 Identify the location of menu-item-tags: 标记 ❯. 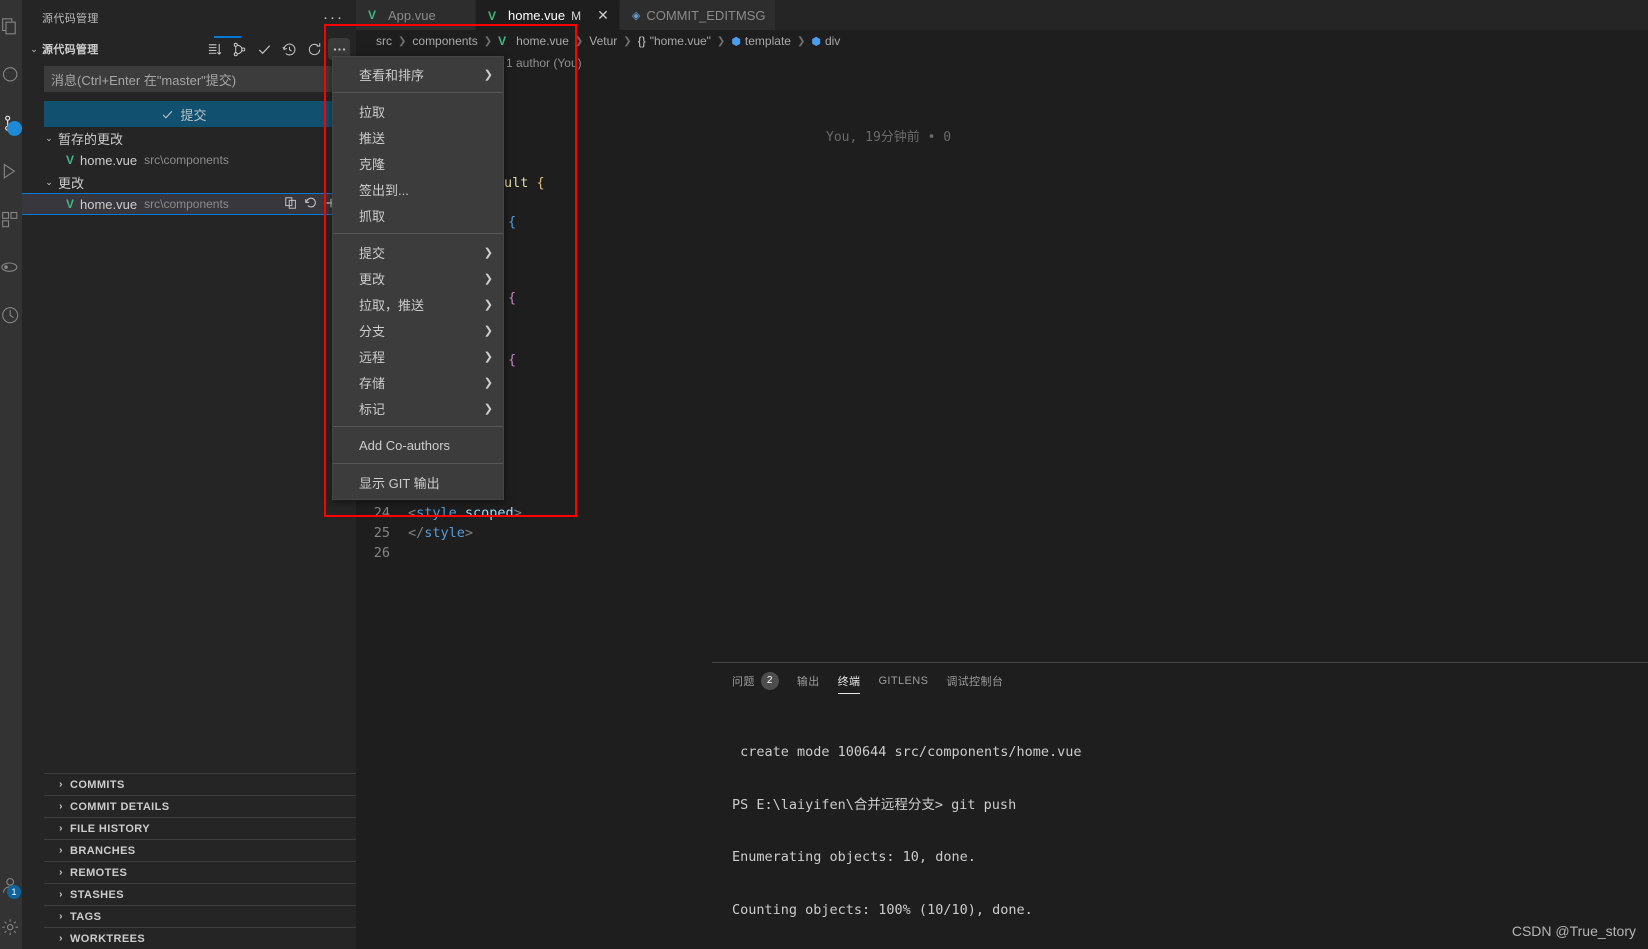
(418, 408).